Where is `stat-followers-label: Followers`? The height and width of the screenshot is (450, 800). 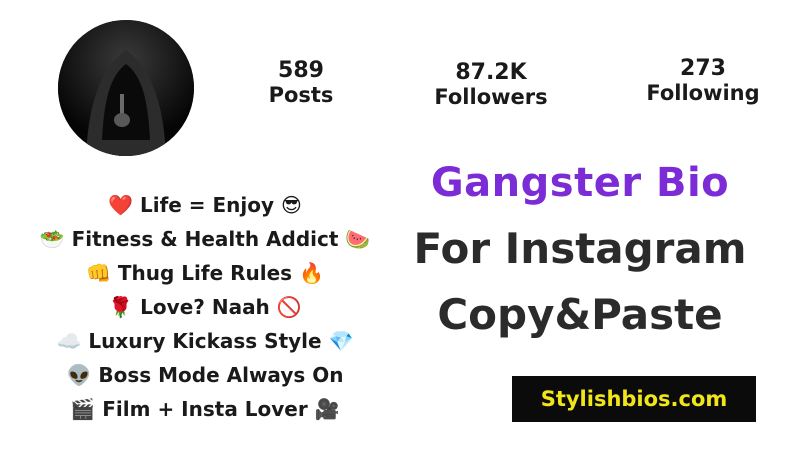 stat-followers-label: Followers is located at coordinates (491, 97).